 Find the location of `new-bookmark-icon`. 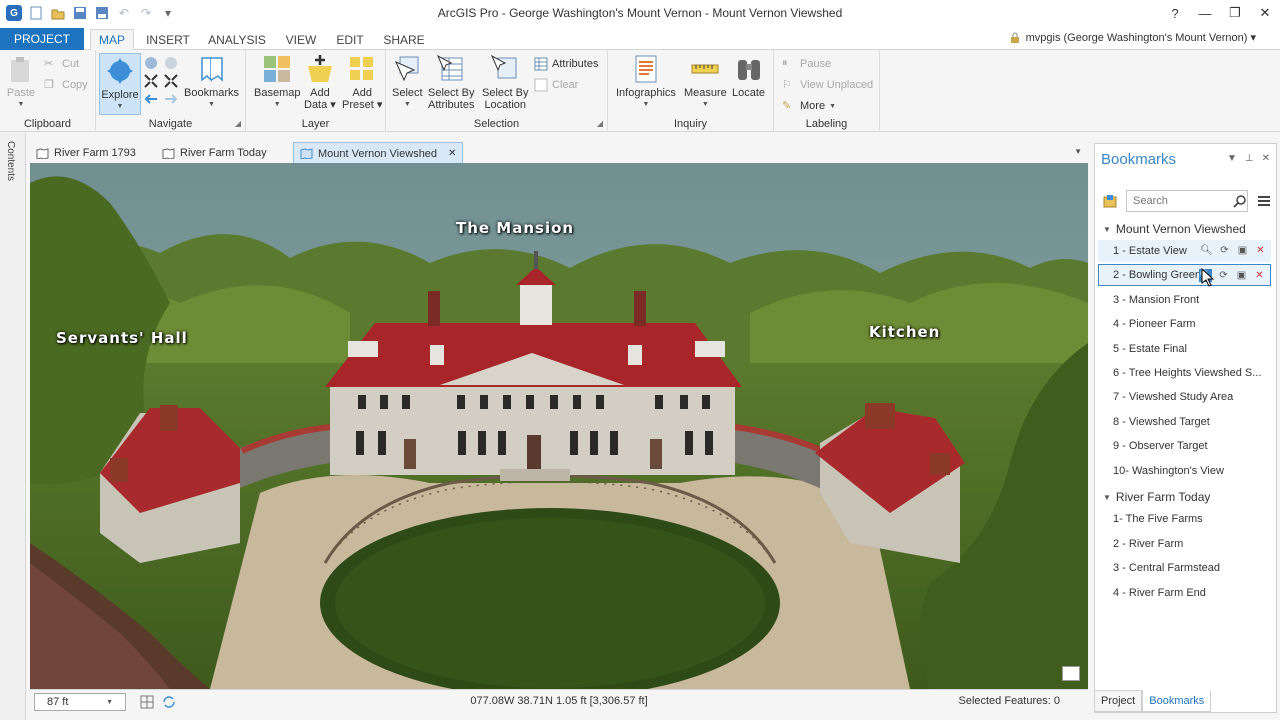

new-bookmark-icon is located at coordinates (1110, 201).